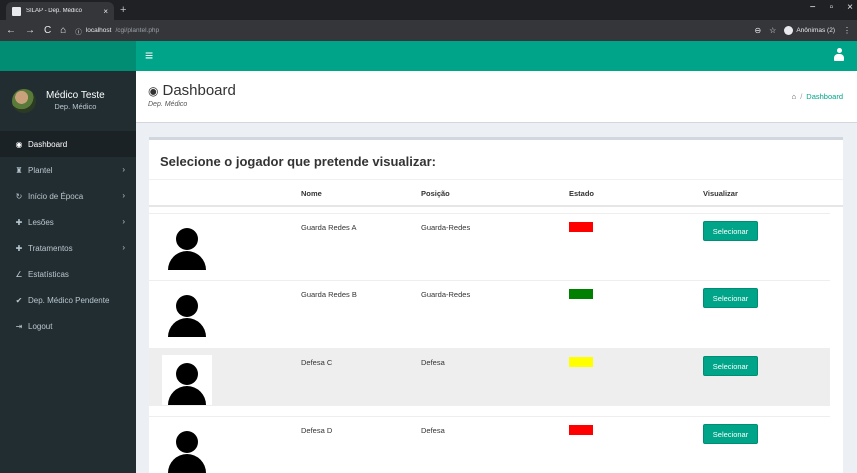 This screenshot has width=857, height=473. Describe the element at coordinates (78, 31) in the screenshot. I see `site-info-icon: ⓘ` at that location.